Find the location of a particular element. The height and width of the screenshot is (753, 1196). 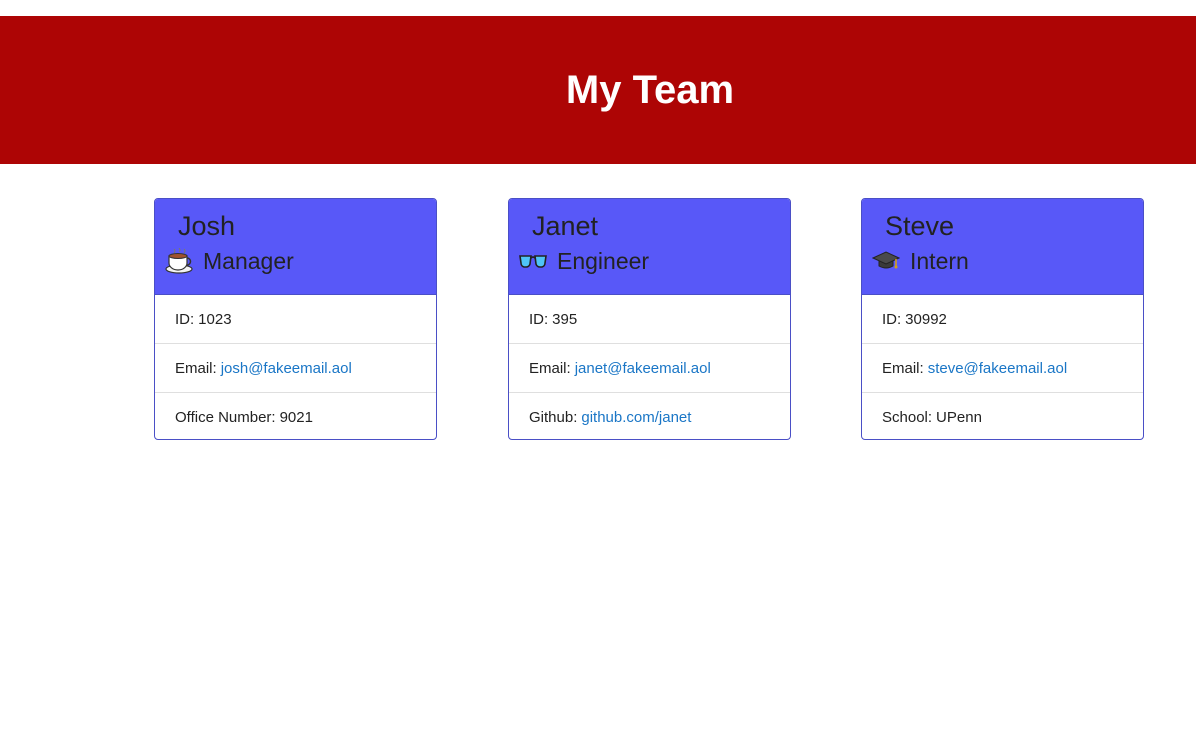

email-row: Email: steve@fakeemail.aol is located at coordinates (1002, 368).